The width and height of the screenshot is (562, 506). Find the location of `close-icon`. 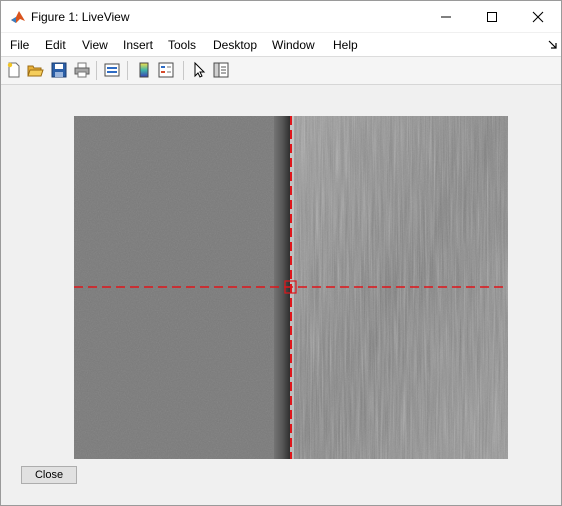

close-icon is located at coordinates (538, 16).